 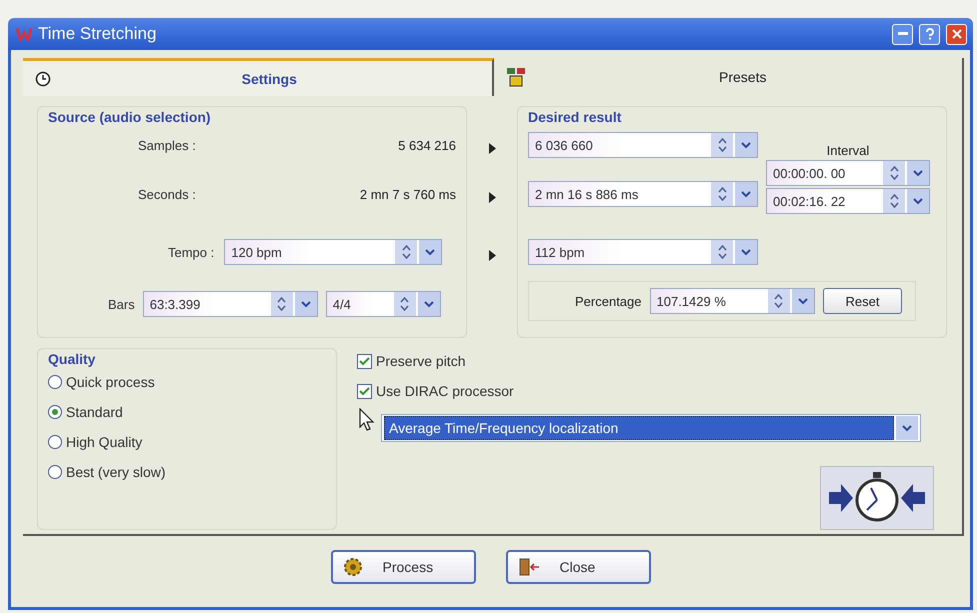 What do you see at coordinates (352, 567) in the screenshot?
I see `gear-icon` at bounding box center [352, 567].